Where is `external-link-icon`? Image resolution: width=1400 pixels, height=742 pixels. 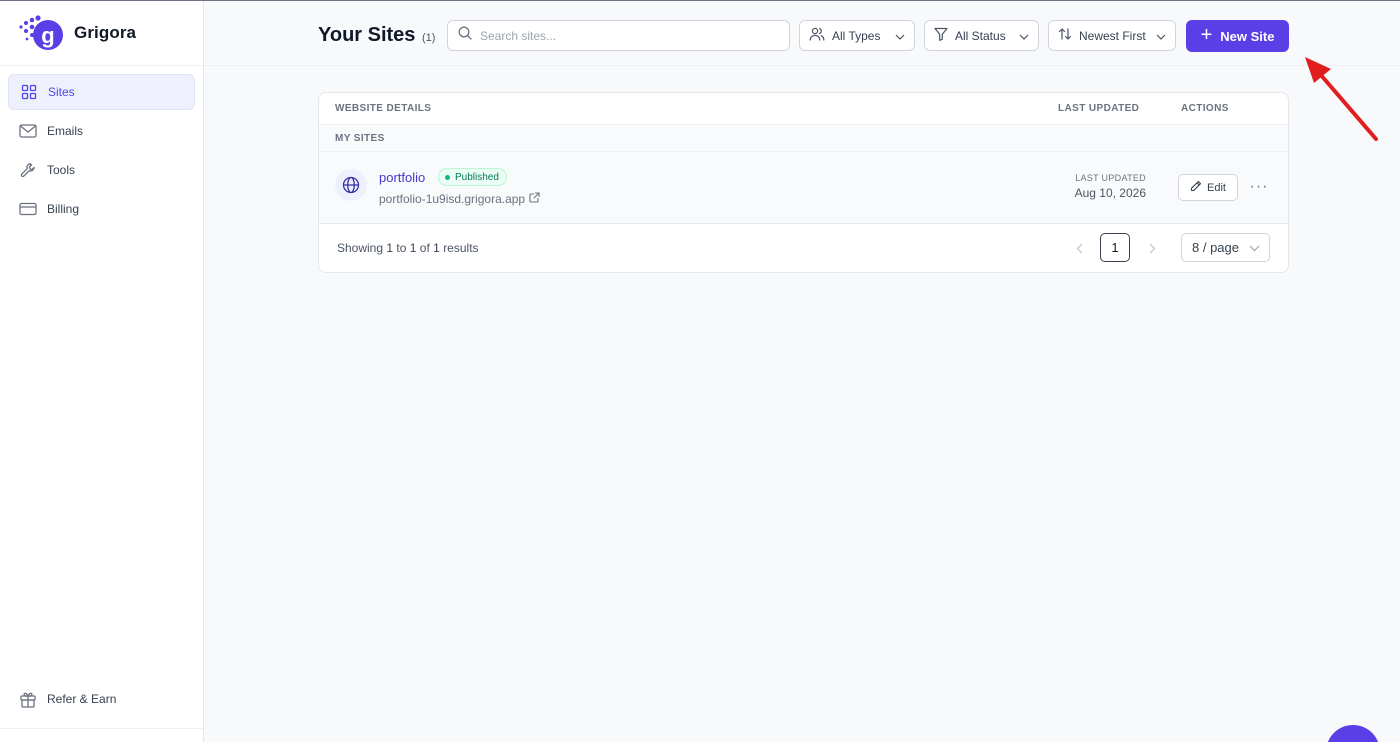 external-link-icon is located at coordinates (534, 199).